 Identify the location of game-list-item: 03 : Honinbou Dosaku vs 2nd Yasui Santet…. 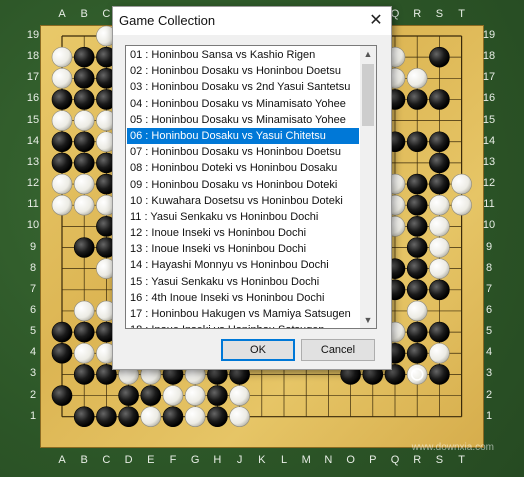
(243, 87).